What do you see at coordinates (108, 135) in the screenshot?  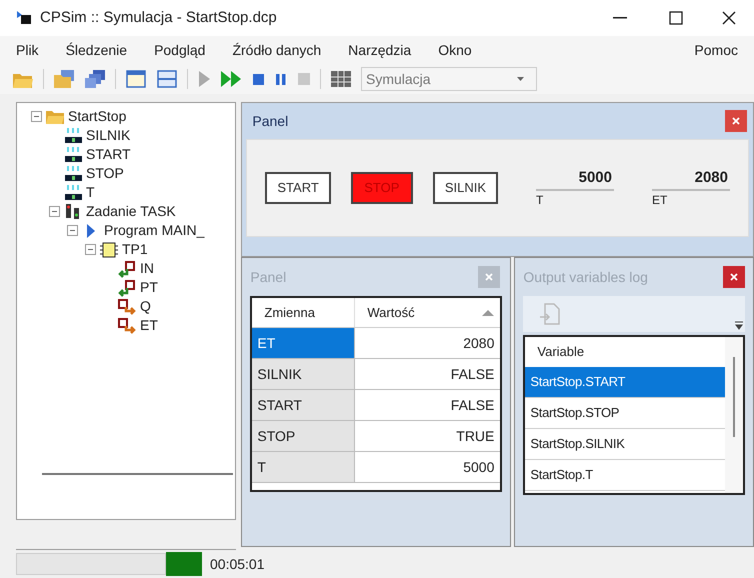 I see `tree-item: SILNIK` at bounding box center [108, 135].